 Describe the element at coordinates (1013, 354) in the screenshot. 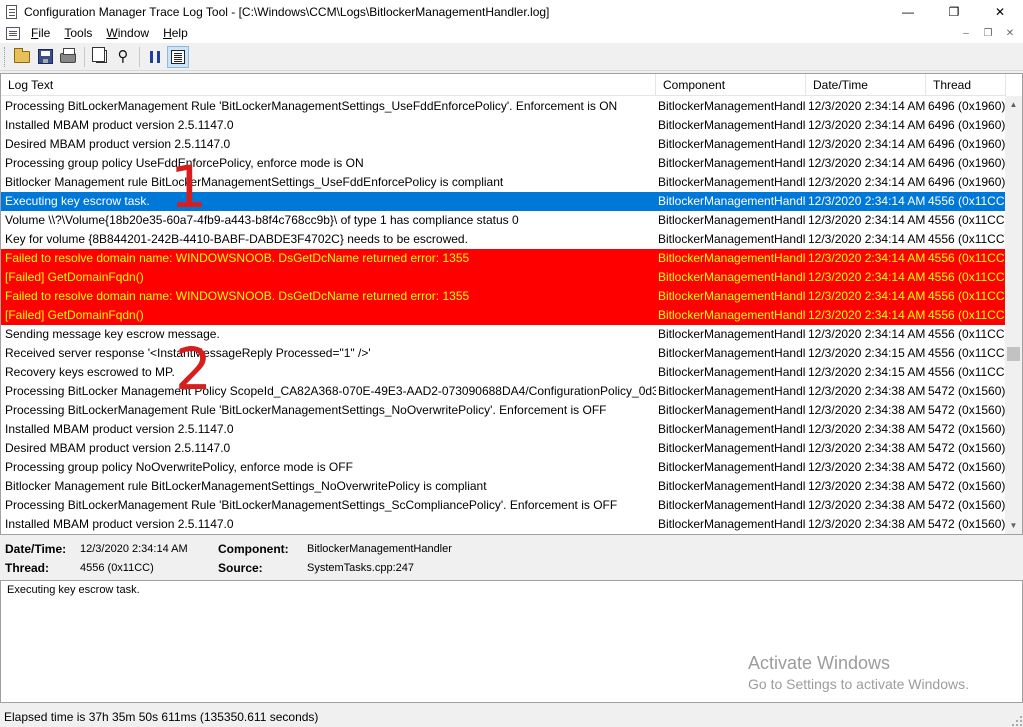

I see `scroll-thumb` at that location.